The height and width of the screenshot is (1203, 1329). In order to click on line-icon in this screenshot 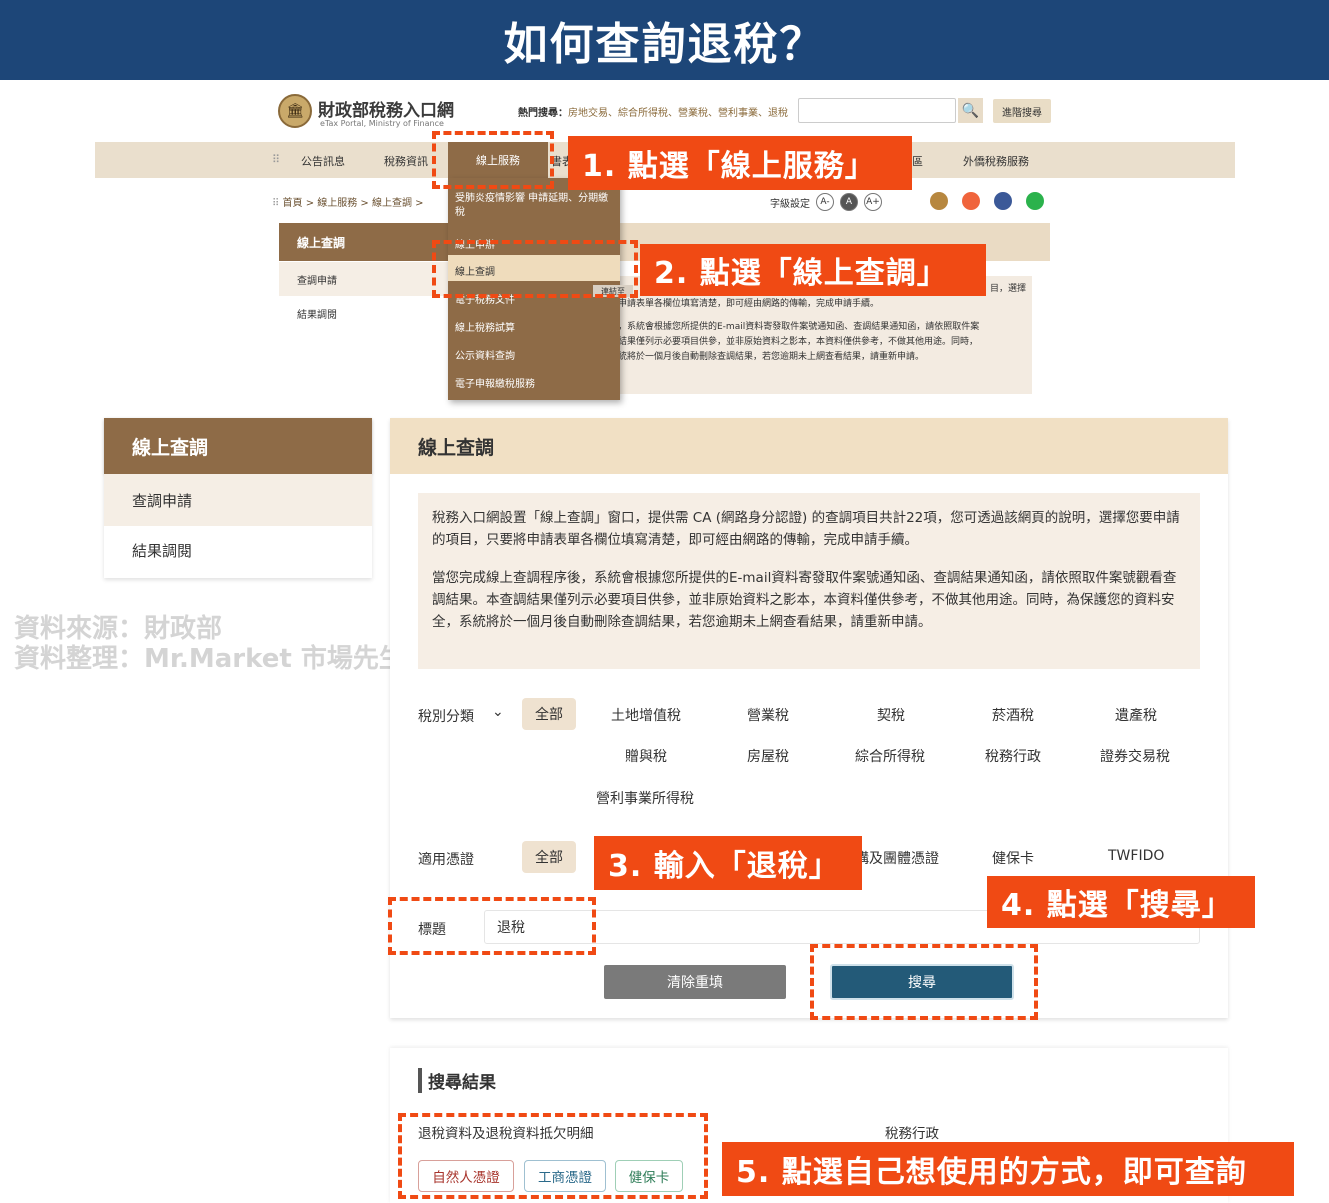, I will do `click(1035, 201)`.